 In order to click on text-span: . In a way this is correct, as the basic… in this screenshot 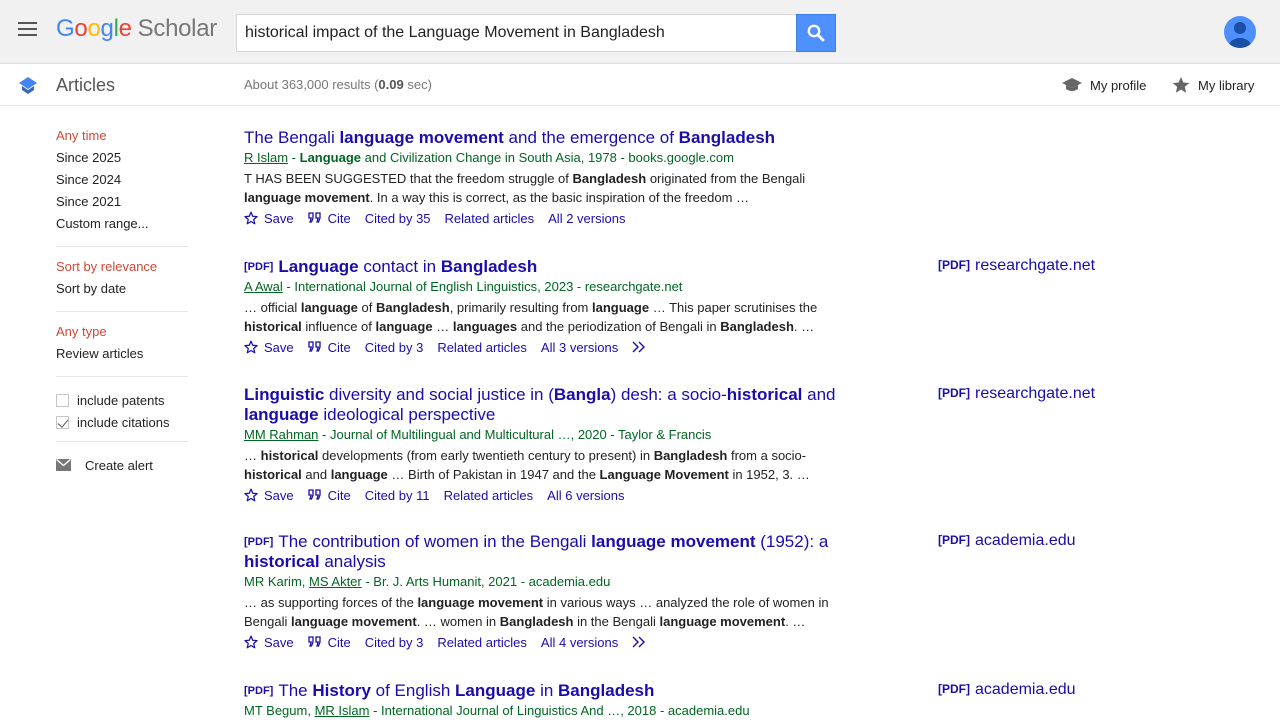, I will do `click(559, 197)`.